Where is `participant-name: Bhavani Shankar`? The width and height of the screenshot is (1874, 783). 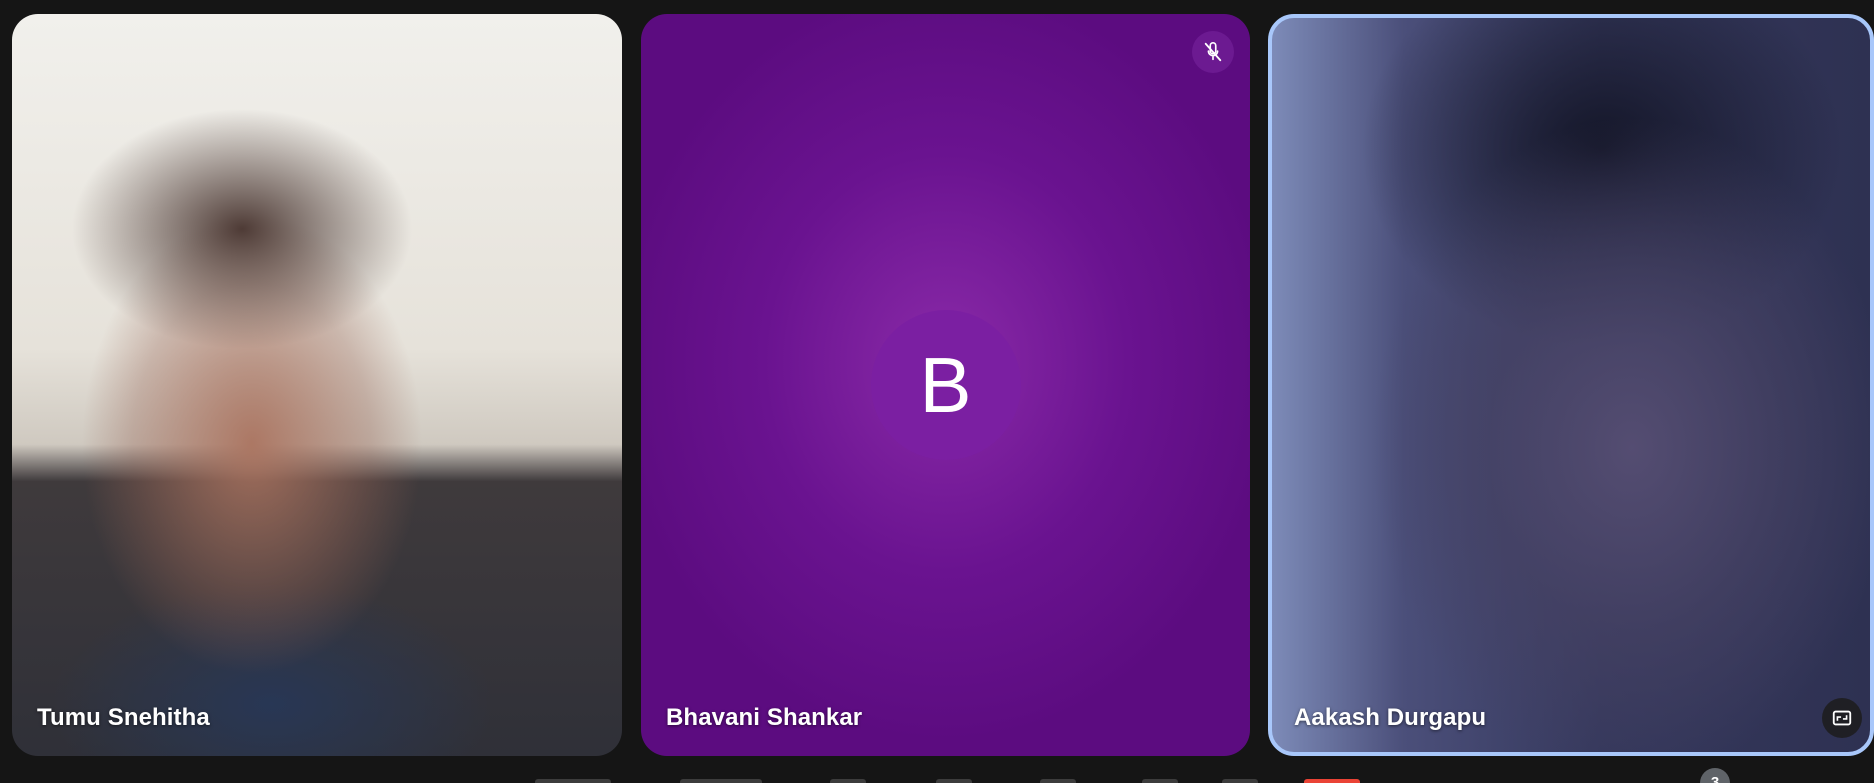
participant-name: Bhavani Shankar is located at coordinates (764, 717).